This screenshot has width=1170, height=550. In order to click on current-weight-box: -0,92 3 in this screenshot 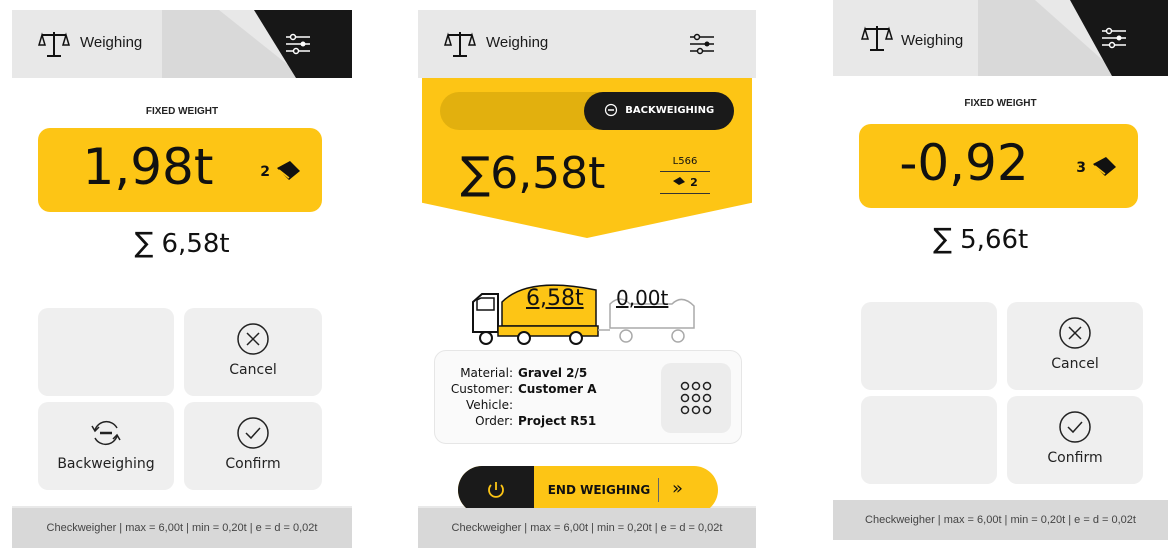, I will do `click(998, 166)`.